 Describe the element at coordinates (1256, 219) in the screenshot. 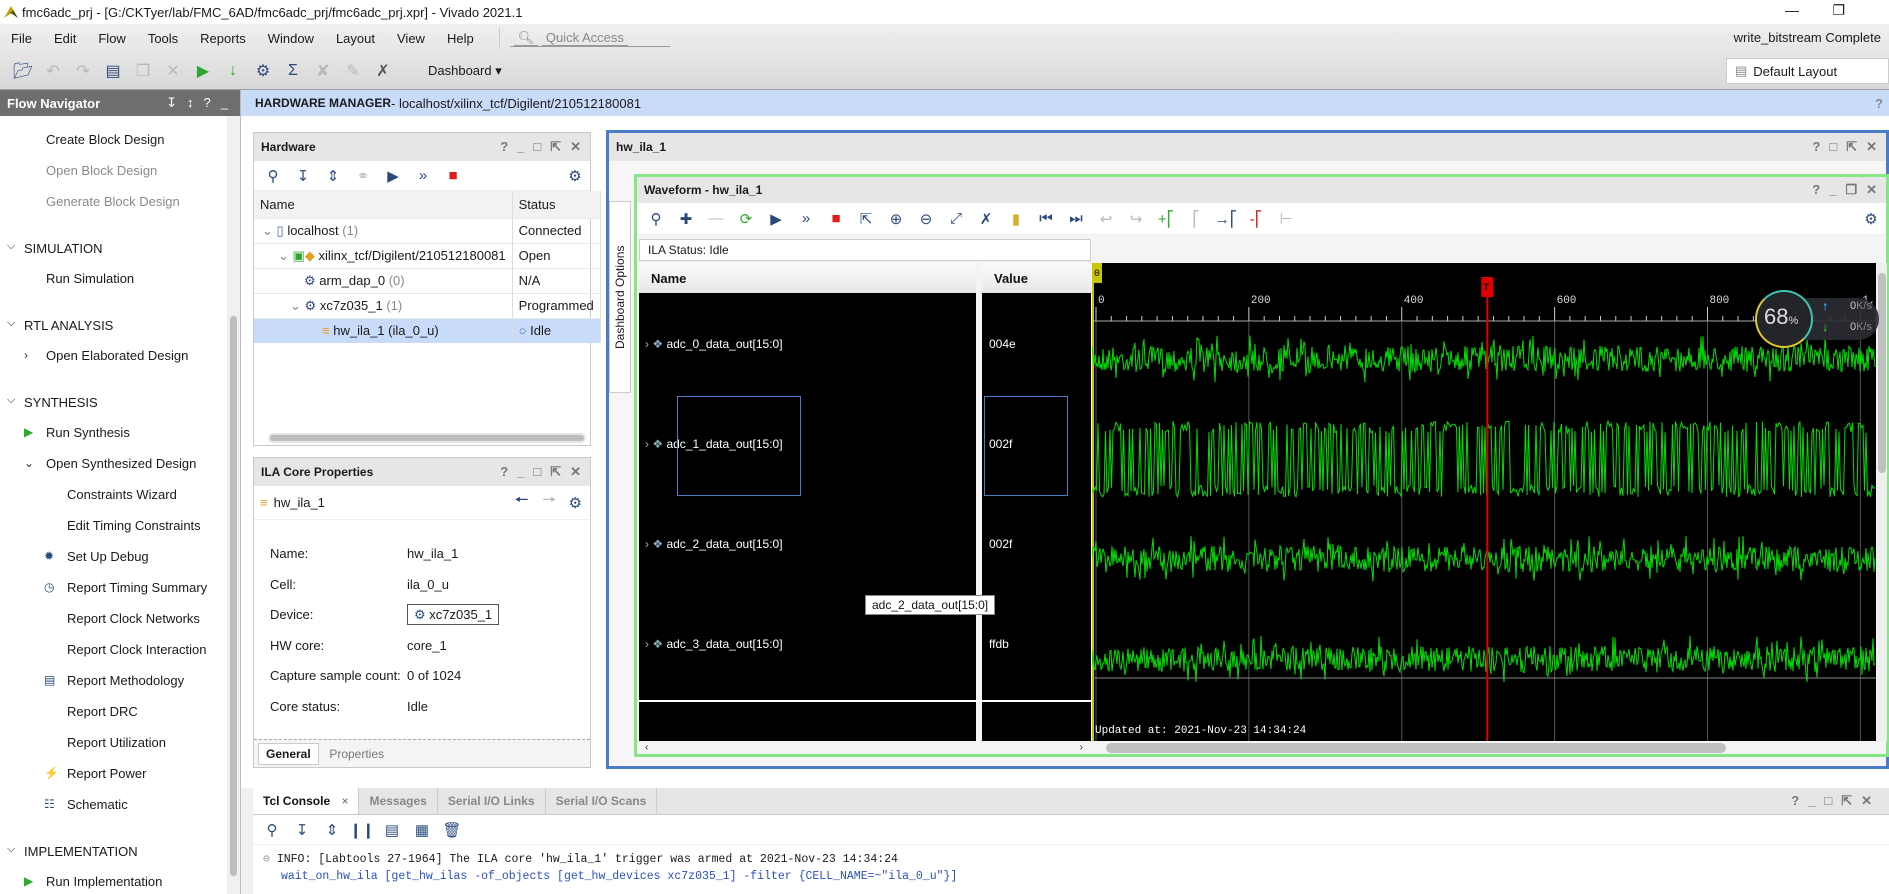

I see `delete-marker-icon: -⎡` at that location.